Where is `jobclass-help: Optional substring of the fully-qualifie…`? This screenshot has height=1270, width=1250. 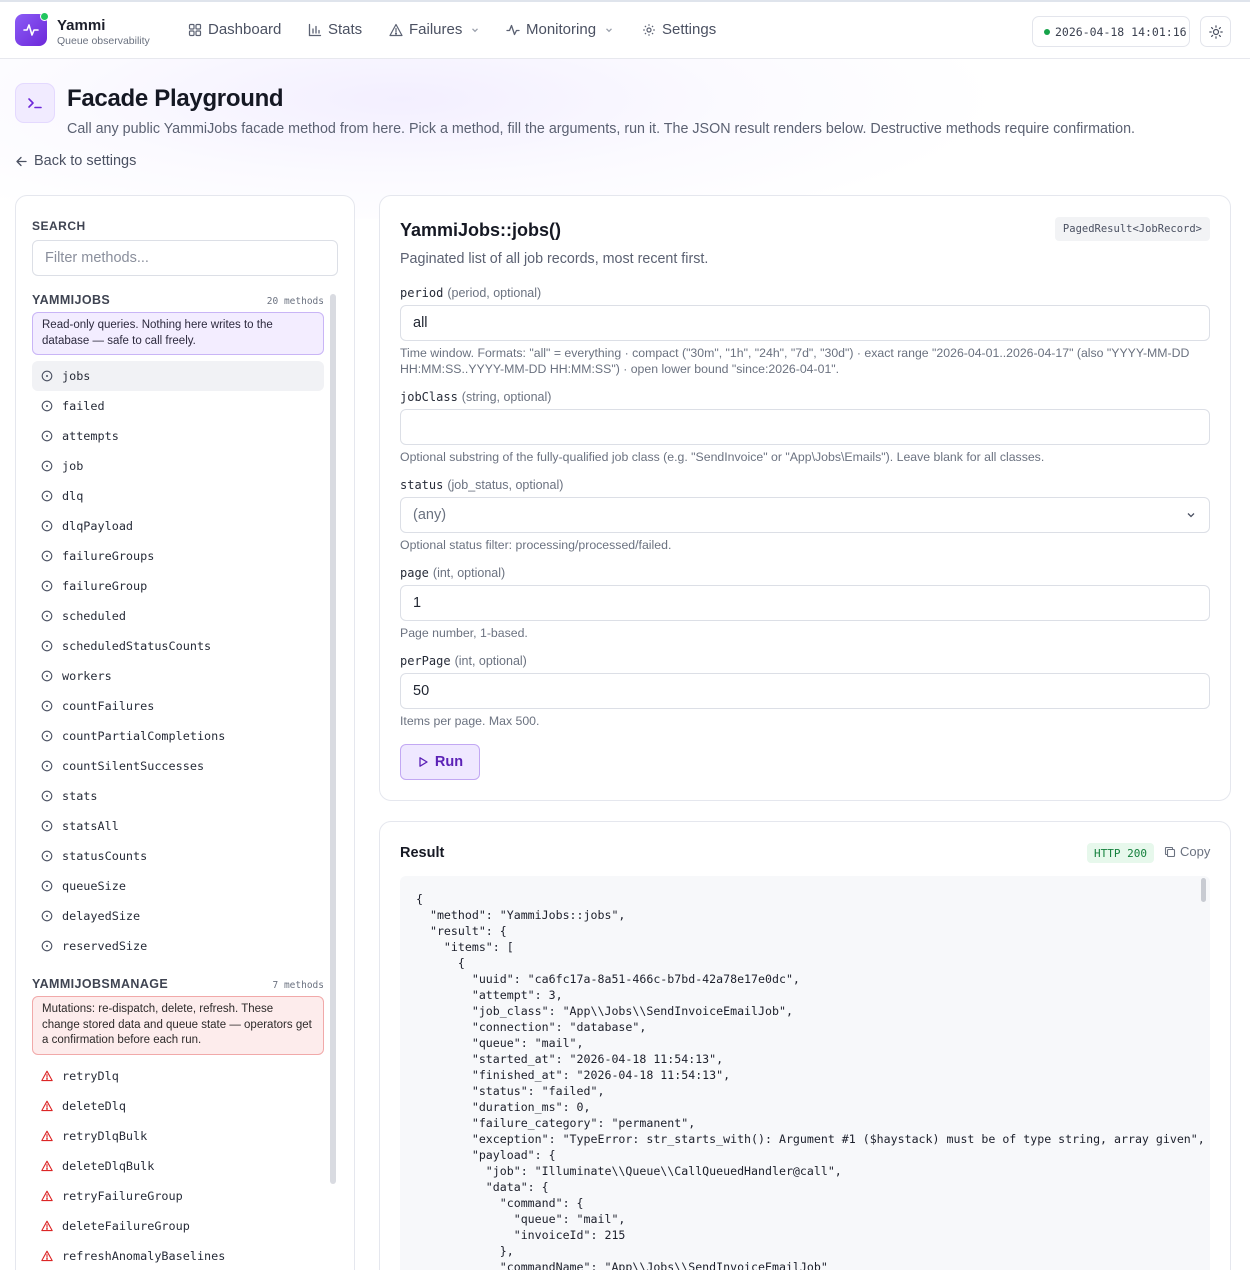 jobclass-help: Optional substring of the fully-qualifie… is located at coordinates (722, 457).